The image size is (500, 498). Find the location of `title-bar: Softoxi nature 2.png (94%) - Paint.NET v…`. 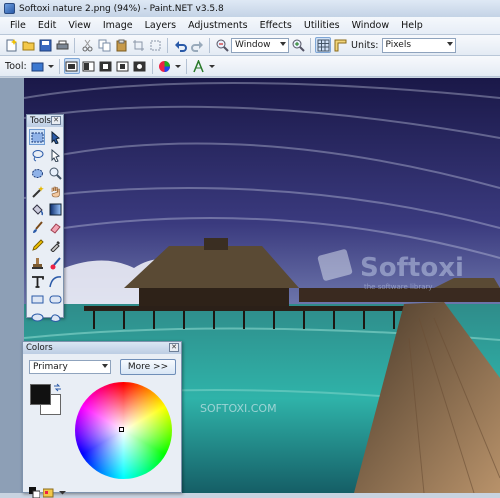

title-bar: Softoxi nature 2.png (94%) - Paint.NET v… is located at coordinates (250, 8).